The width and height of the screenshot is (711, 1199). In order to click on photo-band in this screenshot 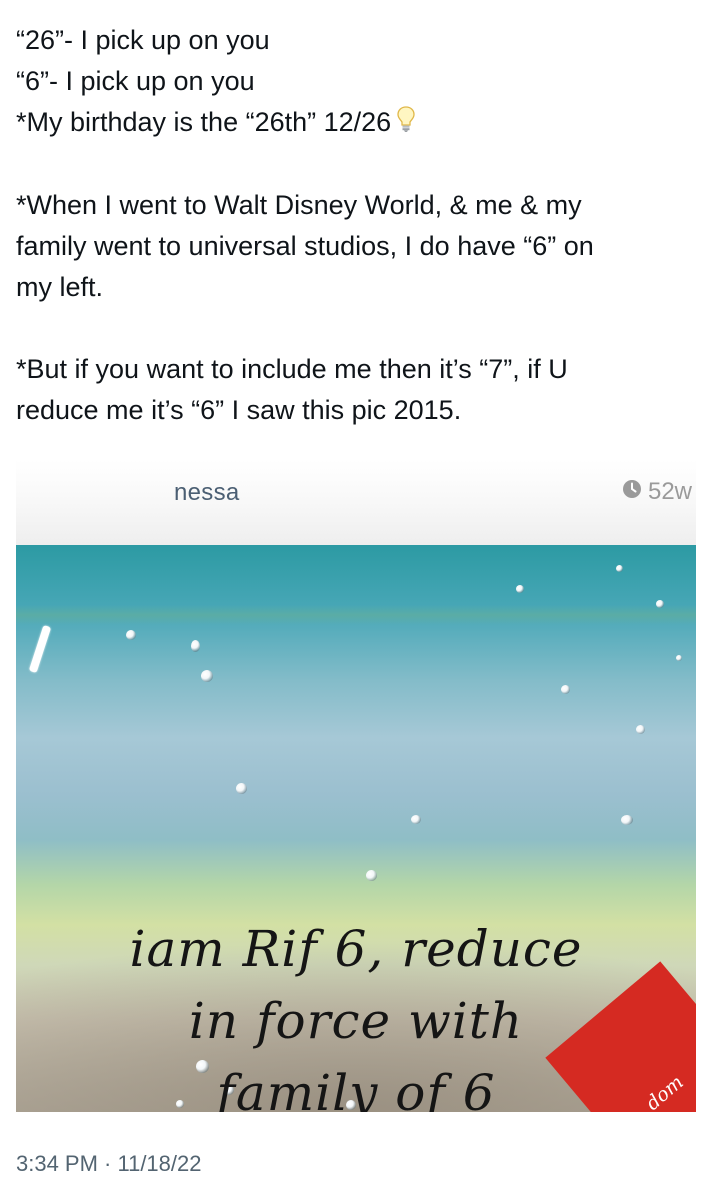, I will do `click(356, 615)`.